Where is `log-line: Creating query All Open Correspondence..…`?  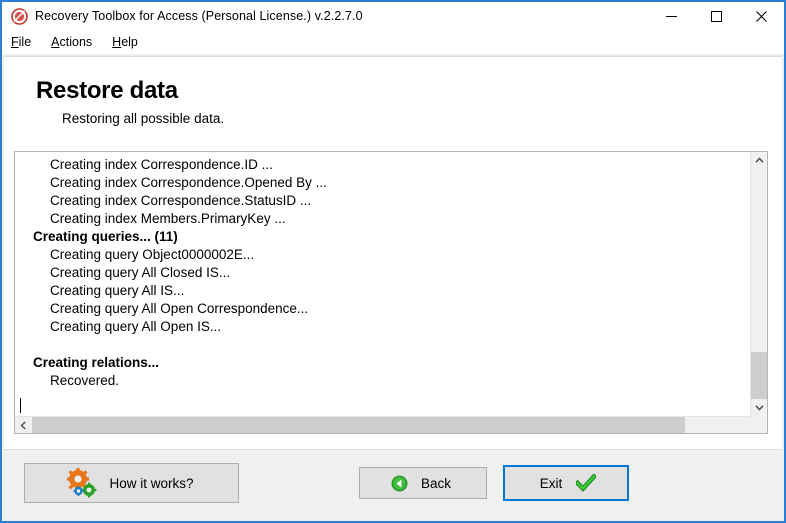 log-line: Creating query All Open Correspondence..… is located at coordinates (179, 308).